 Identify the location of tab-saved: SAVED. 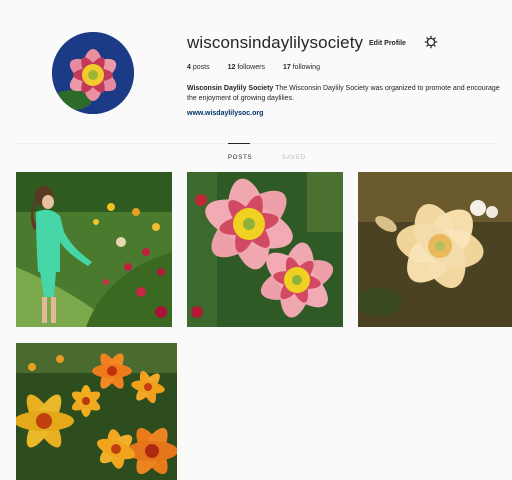
(294, 158).